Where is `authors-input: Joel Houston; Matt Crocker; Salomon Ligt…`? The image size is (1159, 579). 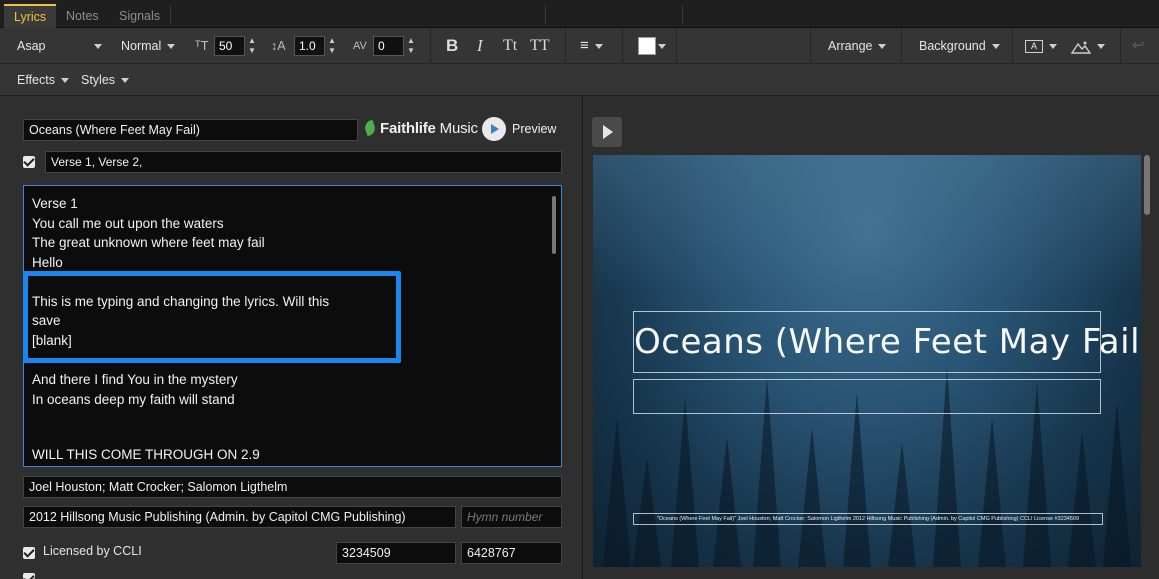
authors-input: Joel Houston; Matt Crocker; Salomon Ligt… is located at coordinates (292, 487).